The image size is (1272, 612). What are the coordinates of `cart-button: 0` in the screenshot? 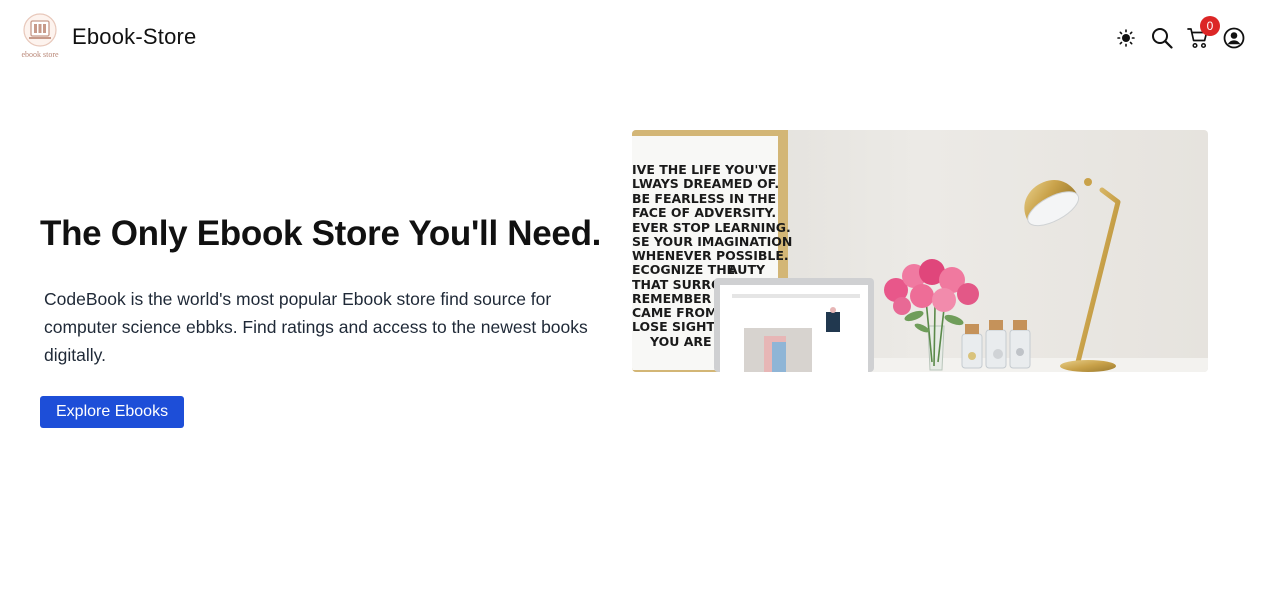 It's located at (1202, 34).